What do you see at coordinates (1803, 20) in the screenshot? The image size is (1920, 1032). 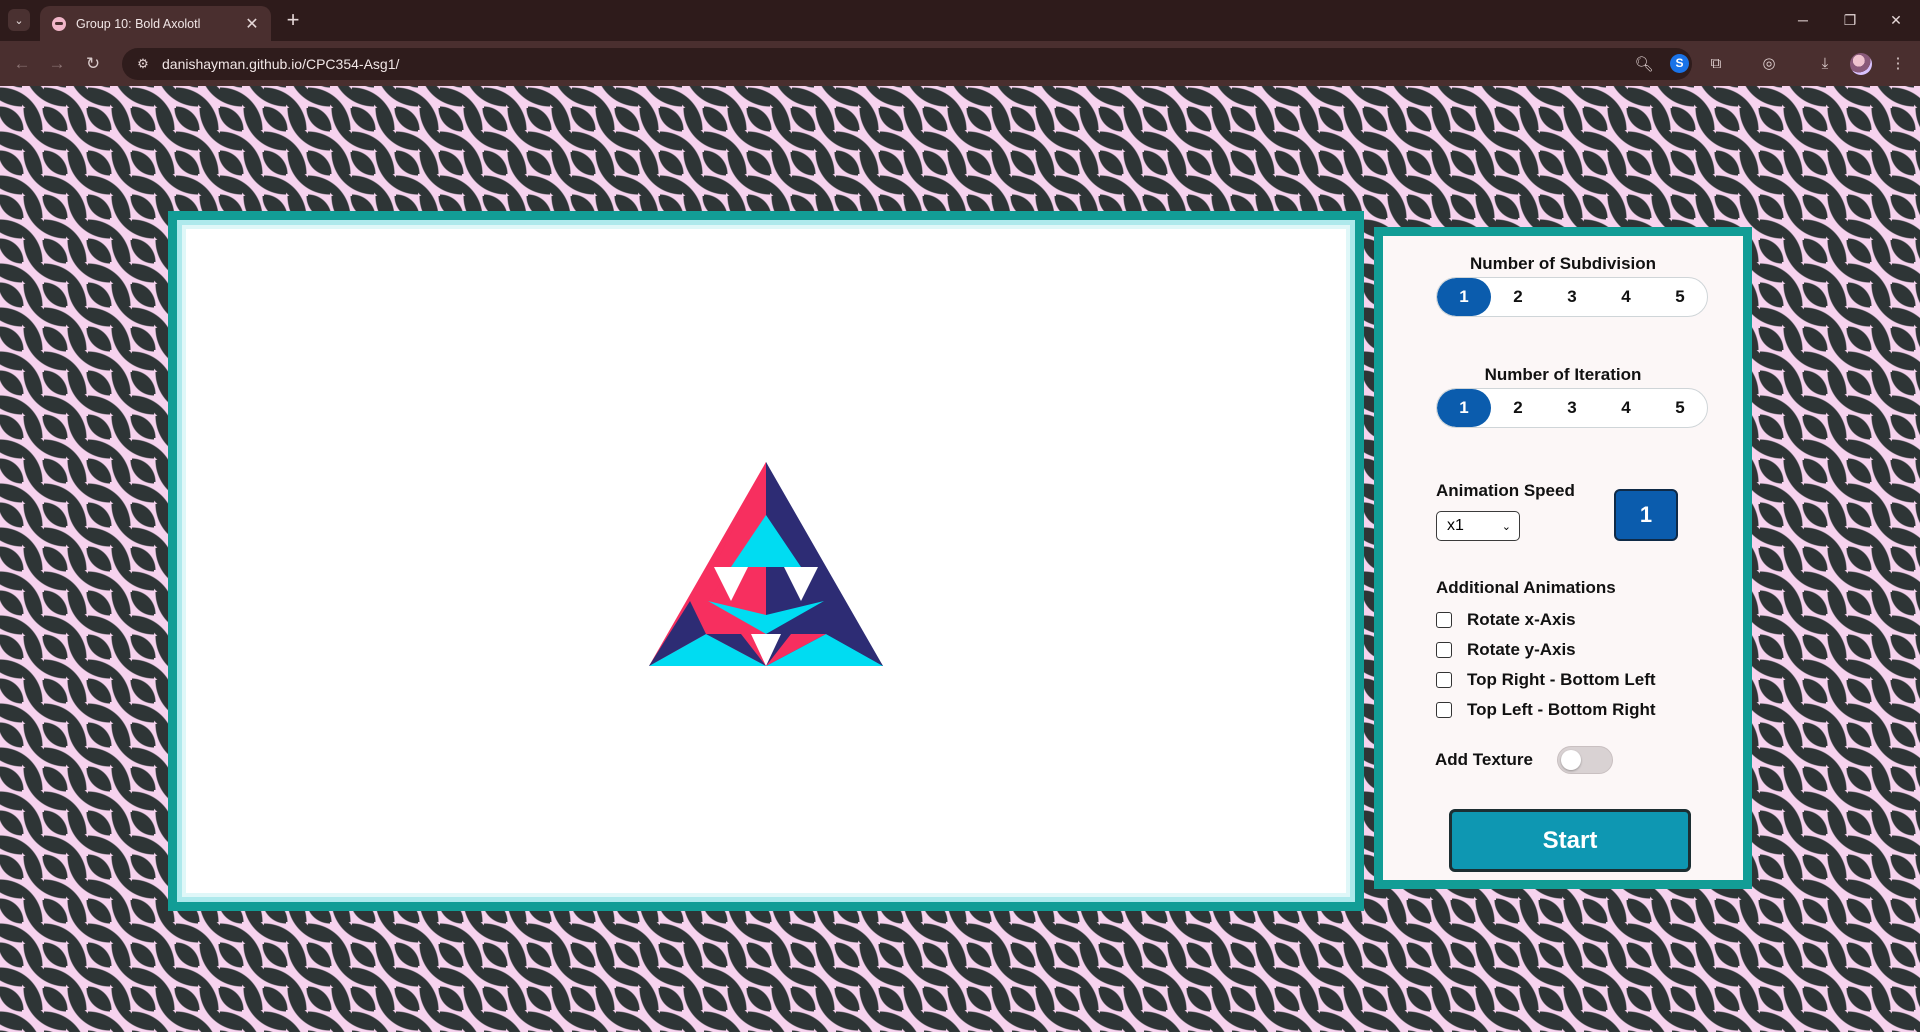 I see `minimize-icon: ─` at bounding box center [1803, 20].